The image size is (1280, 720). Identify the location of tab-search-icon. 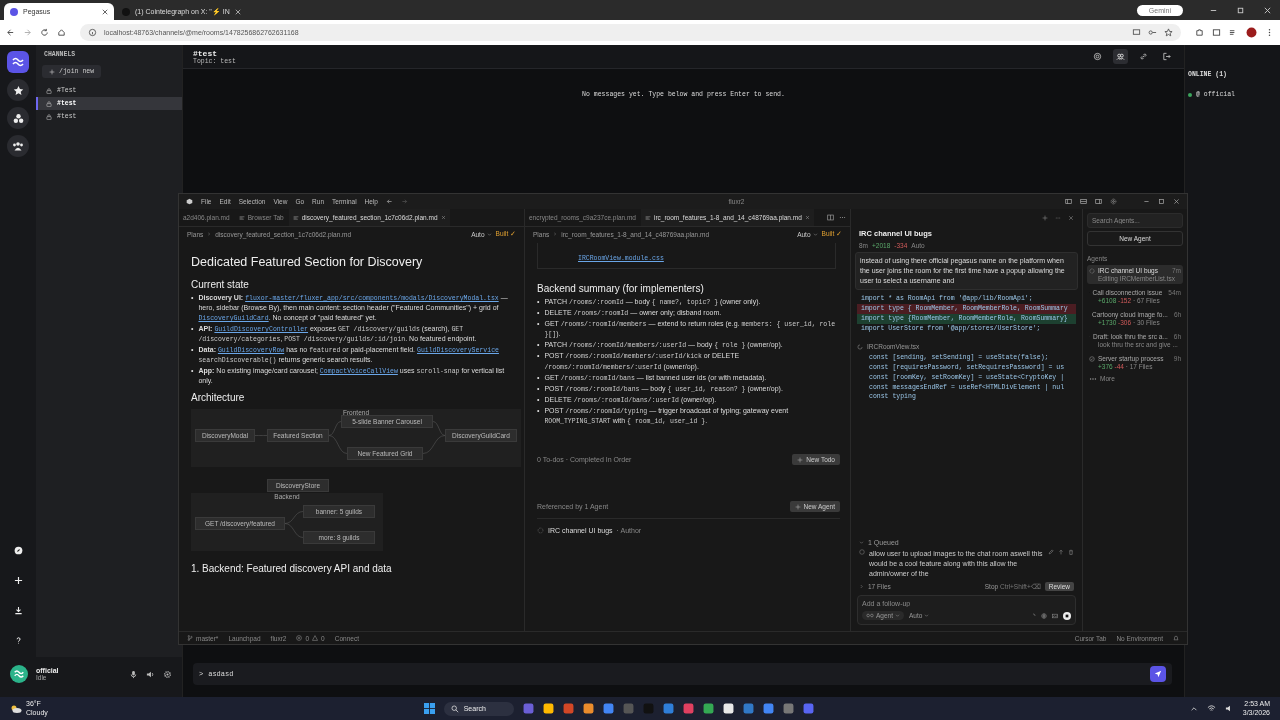
(1216, 32).